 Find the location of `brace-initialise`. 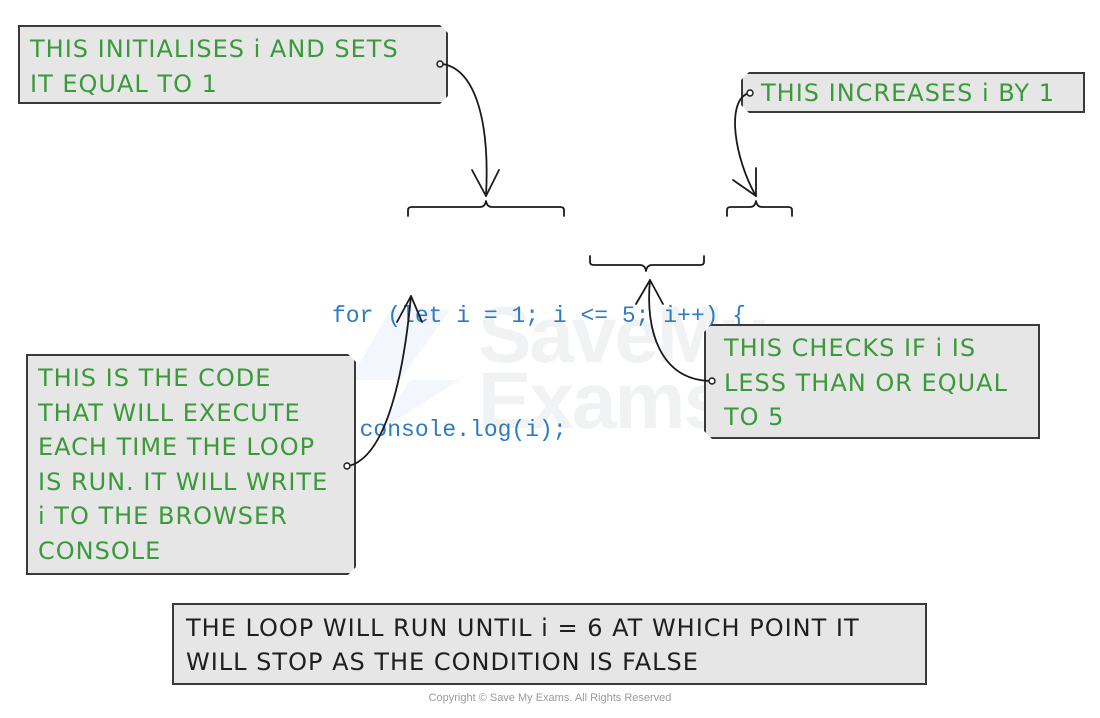

brace-initialise is located at coordinates (486, 208).